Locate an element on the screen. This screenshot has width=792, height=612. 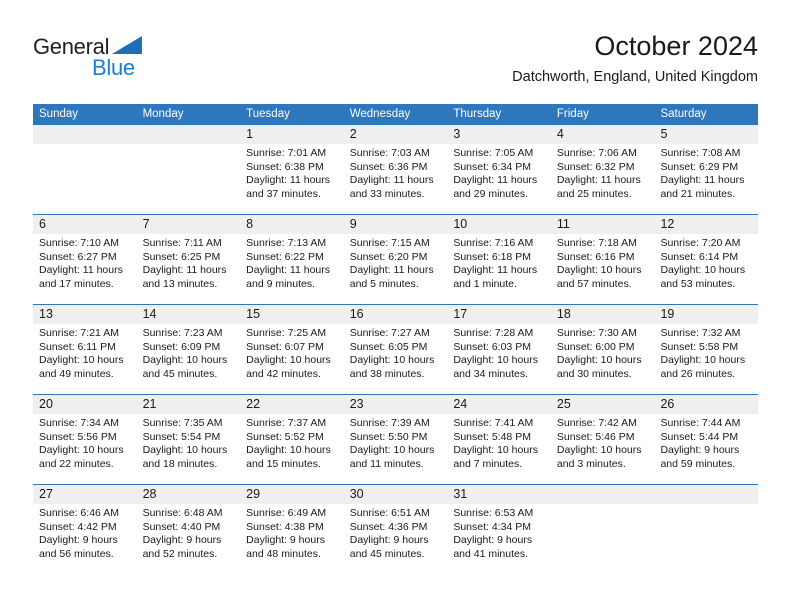
sunrise-line: Sunrise: 7:25 AM is located at coordinates (286, 333).